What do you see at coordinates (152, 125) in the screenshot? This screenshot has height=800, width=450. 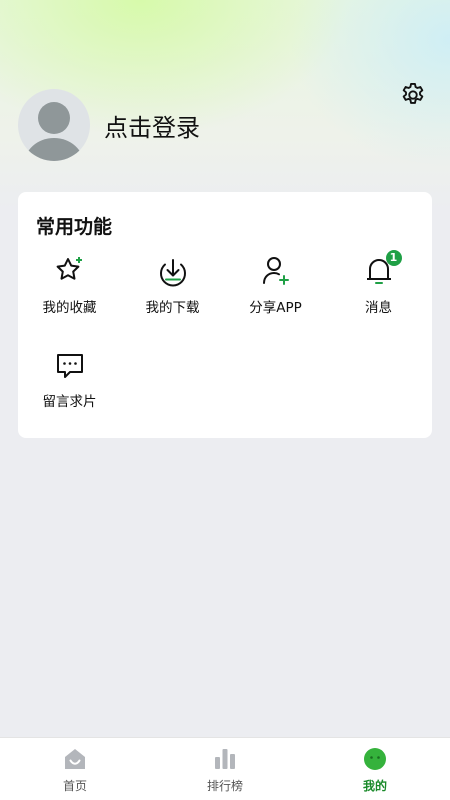 I see `login-link: 点击登录` at bounding box center [152, 125].